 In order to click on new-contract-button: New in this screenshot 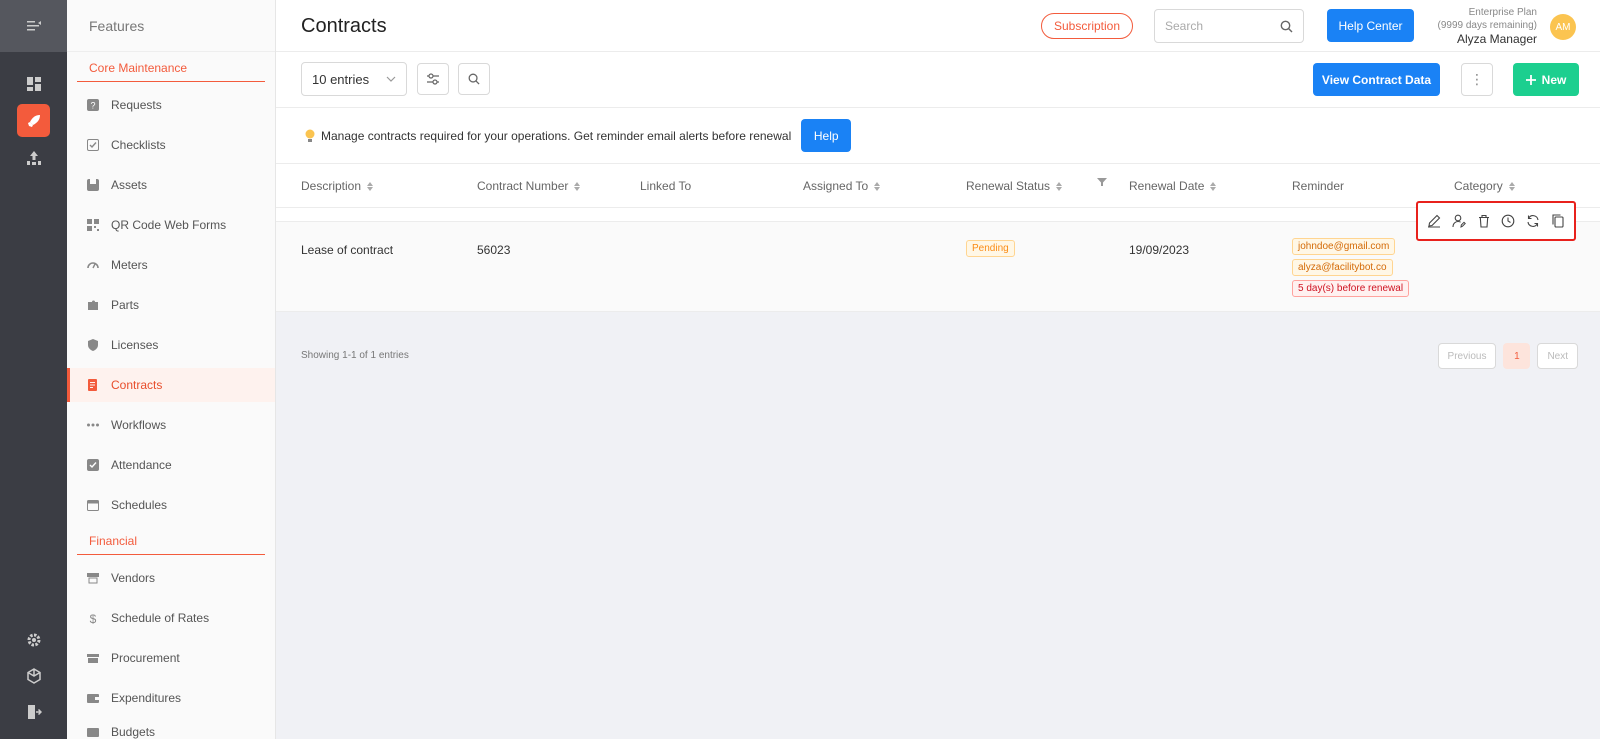, I will do `click(1546, 79)`.